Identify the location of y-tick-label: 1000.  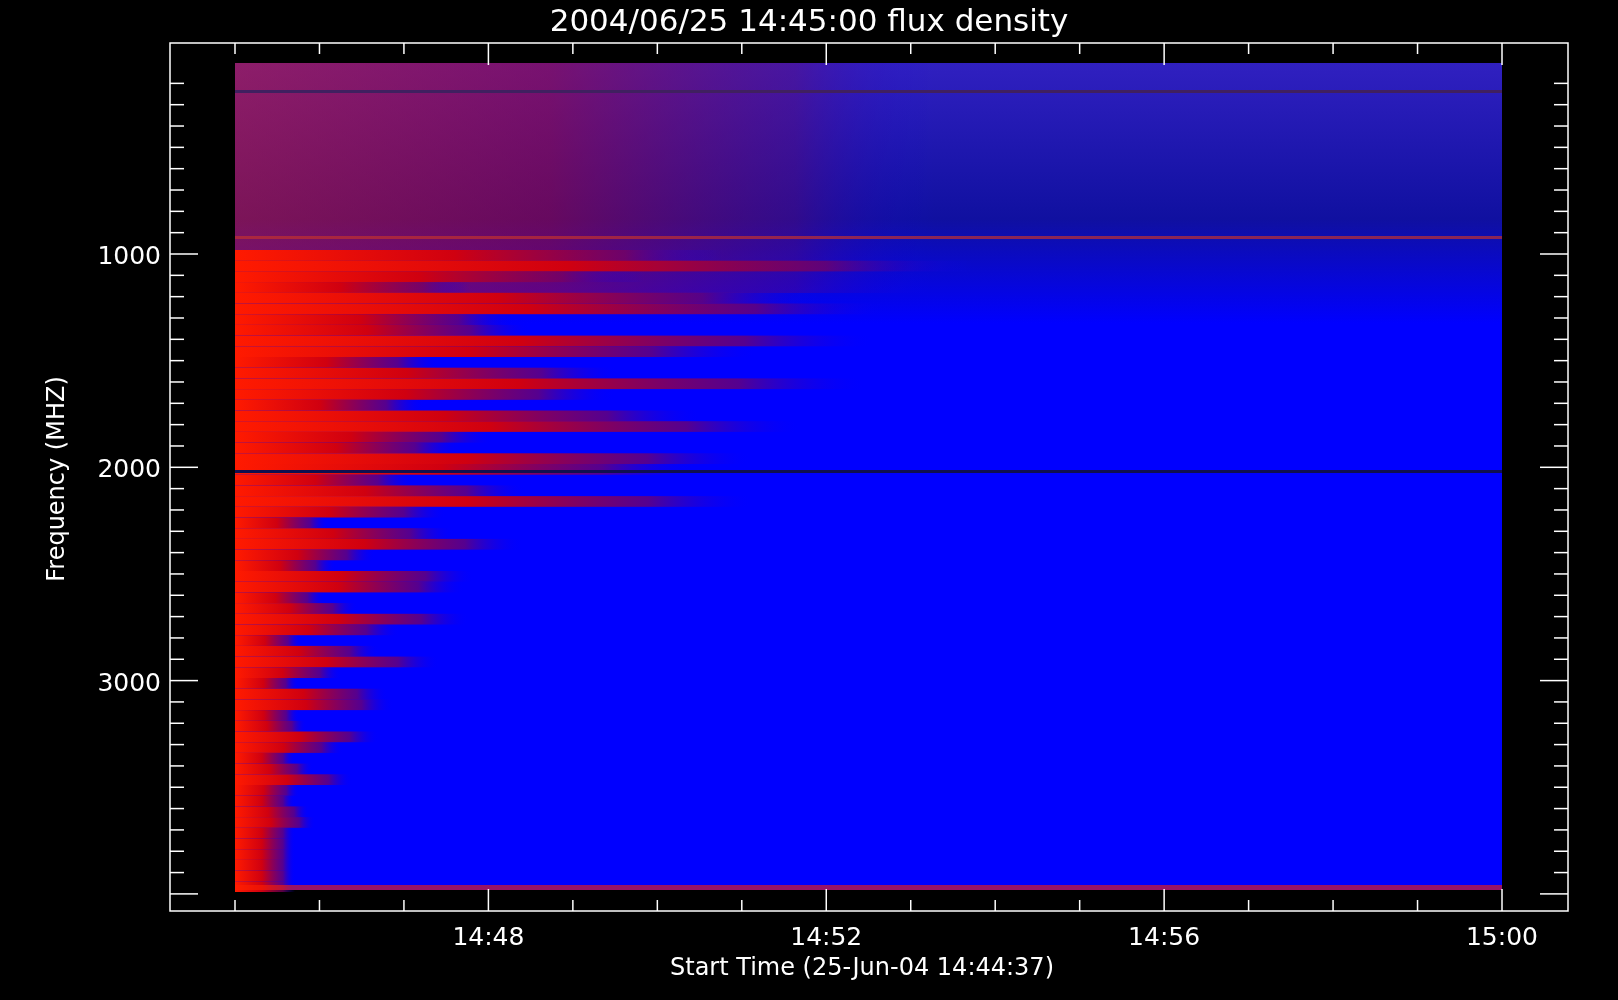
(129, 255).